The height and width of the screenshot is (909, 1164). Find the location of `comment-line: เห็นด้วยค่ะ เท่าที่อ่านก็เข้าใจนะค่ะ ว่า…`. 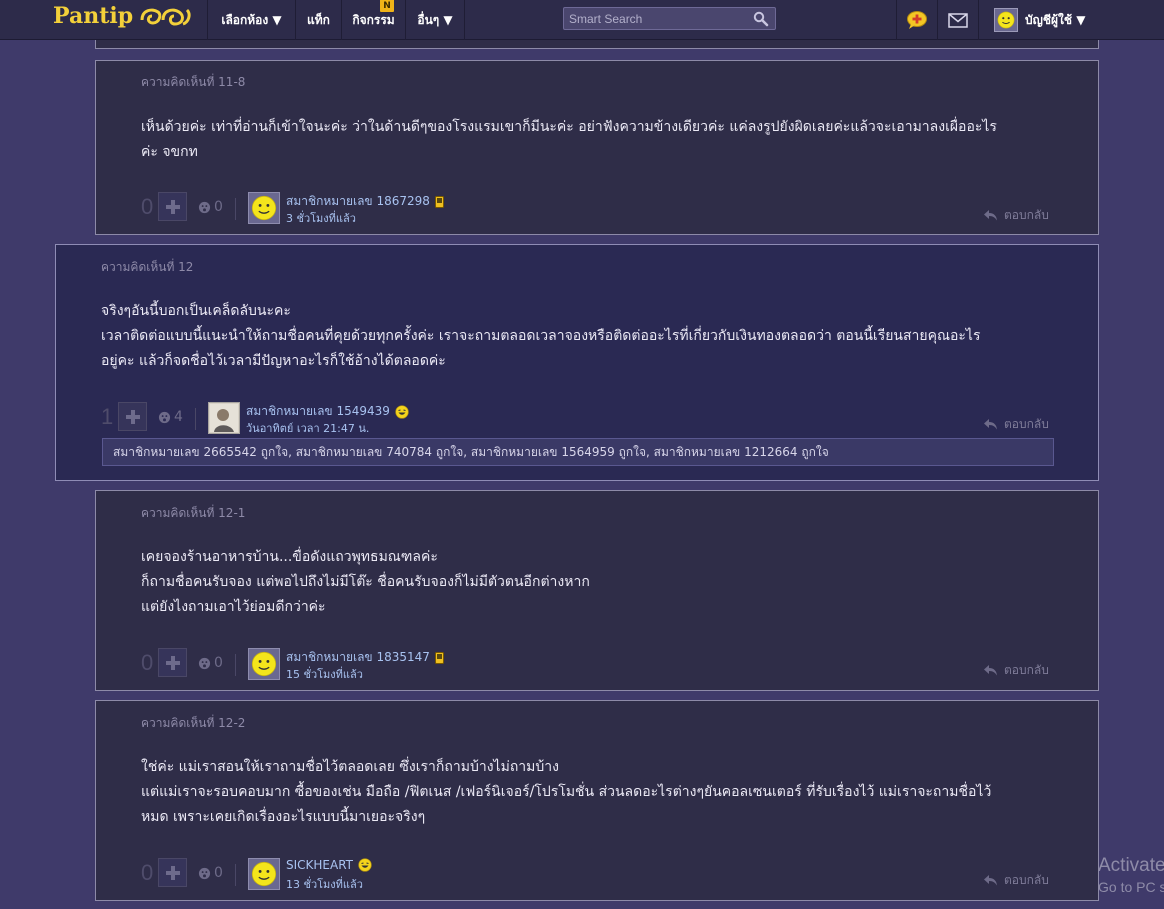

comment-line: เห็นด้วยค่ะ เท่าที่อ่านก็เข้าใจนะค่ะ ว่า… is located at coordinates (569, 127).